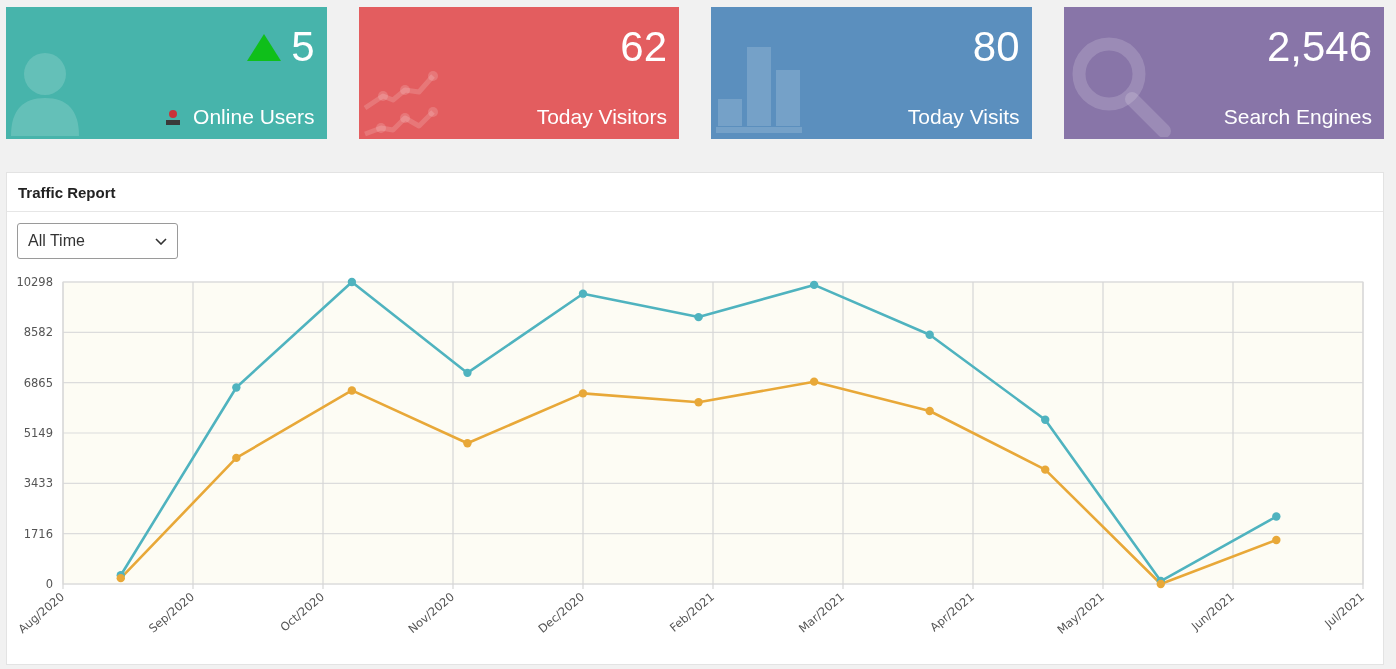 This screenshot has width=1396, height=669. Describe the element at coordinates (45, 94) in the screenshot. I see `user-silhouette-icon` at that location.